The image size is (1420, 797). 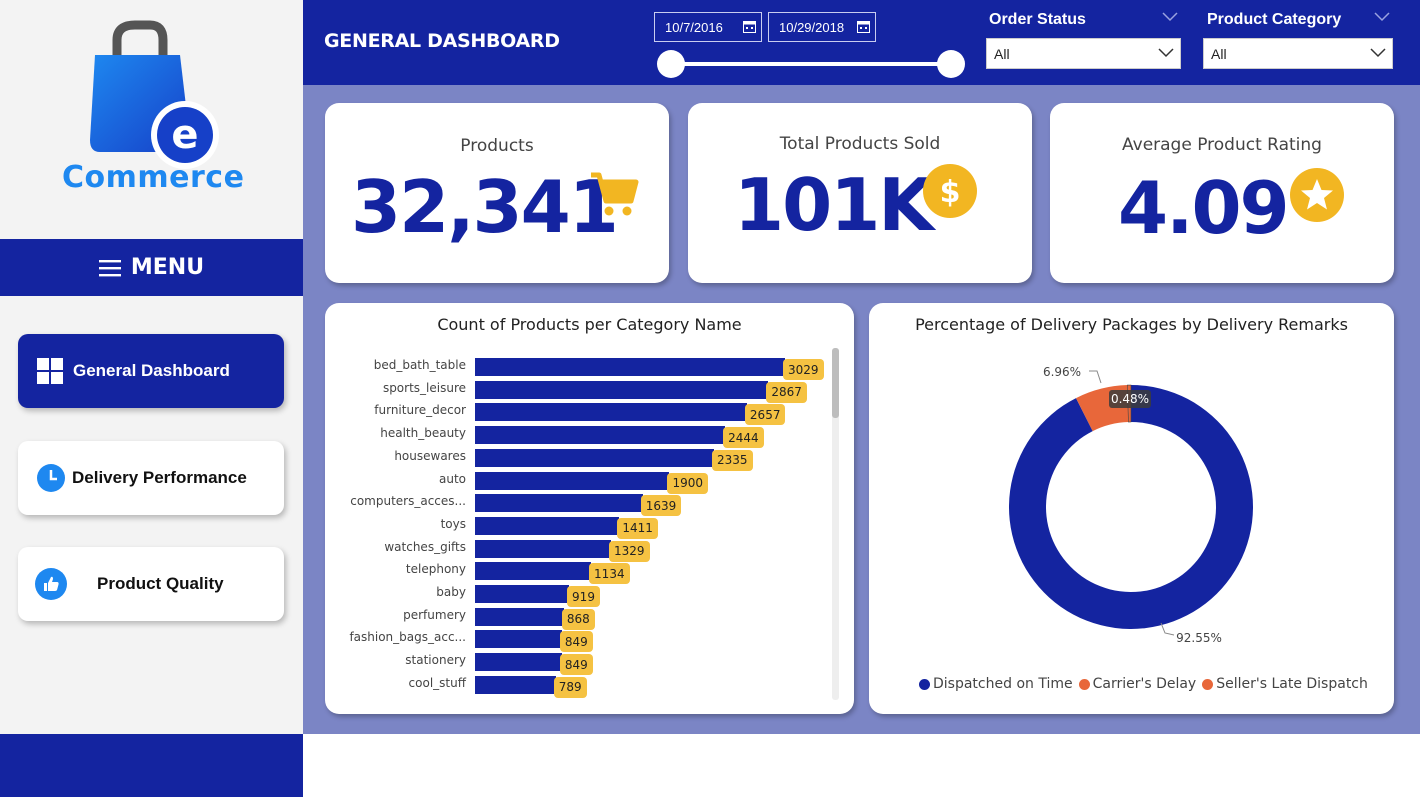 I want to click on bar-row: computers_acces... 1639, so click(x=589, y=505).